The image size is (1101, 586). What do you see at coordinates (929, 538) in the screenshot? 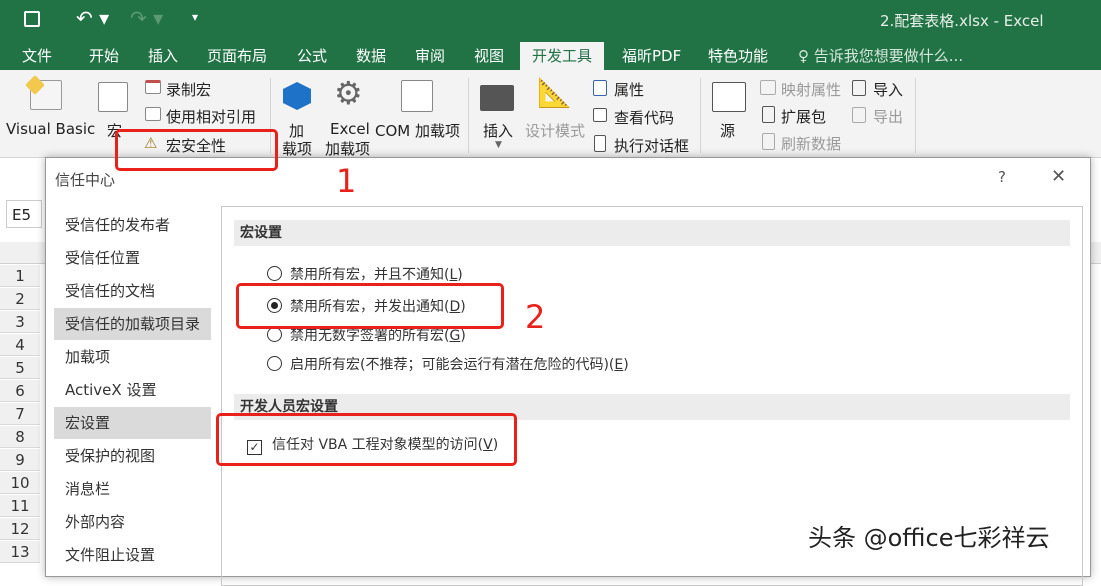
I see `watermark: 头条 @office七彩祥云` at bounding box center [929, 538].